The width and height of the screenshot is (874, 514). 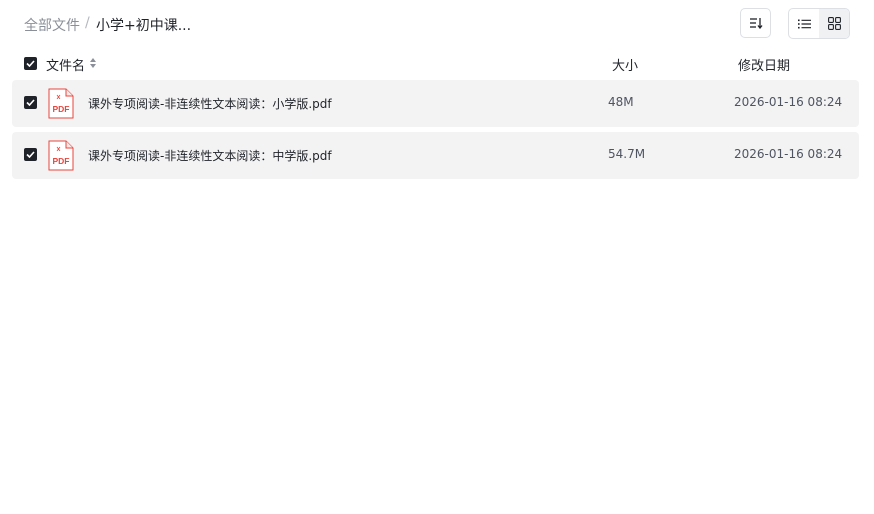 What do you see at coordinates (52, 25) in the screenshot?
I see `breadcrumb-root: 全部文件` at bounding box center [52, 25].